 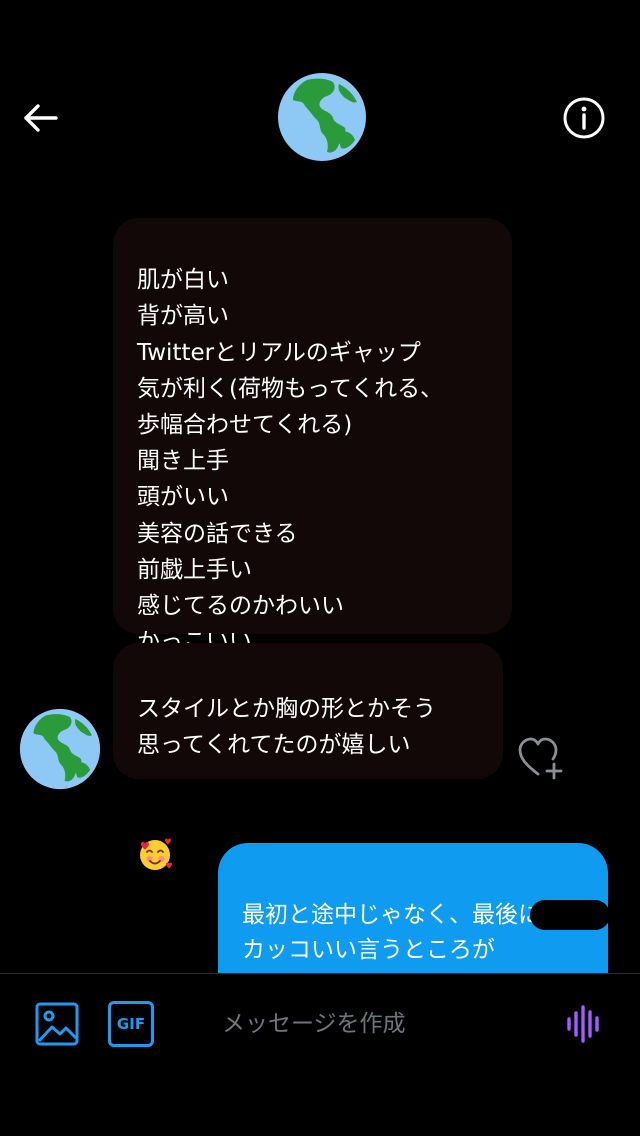 I want to click on voice-message-button, so click(x=584, y=1024).